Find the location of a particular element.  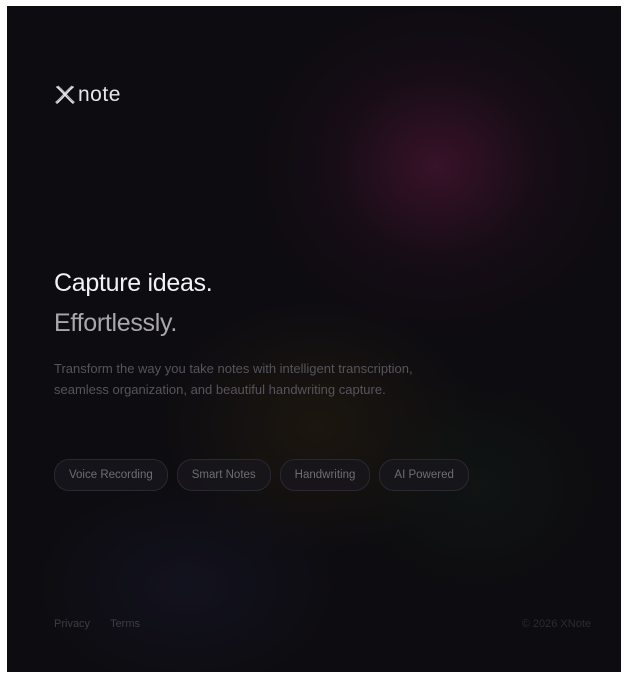

terms-link: Terms is located at coordinates (125, 624).